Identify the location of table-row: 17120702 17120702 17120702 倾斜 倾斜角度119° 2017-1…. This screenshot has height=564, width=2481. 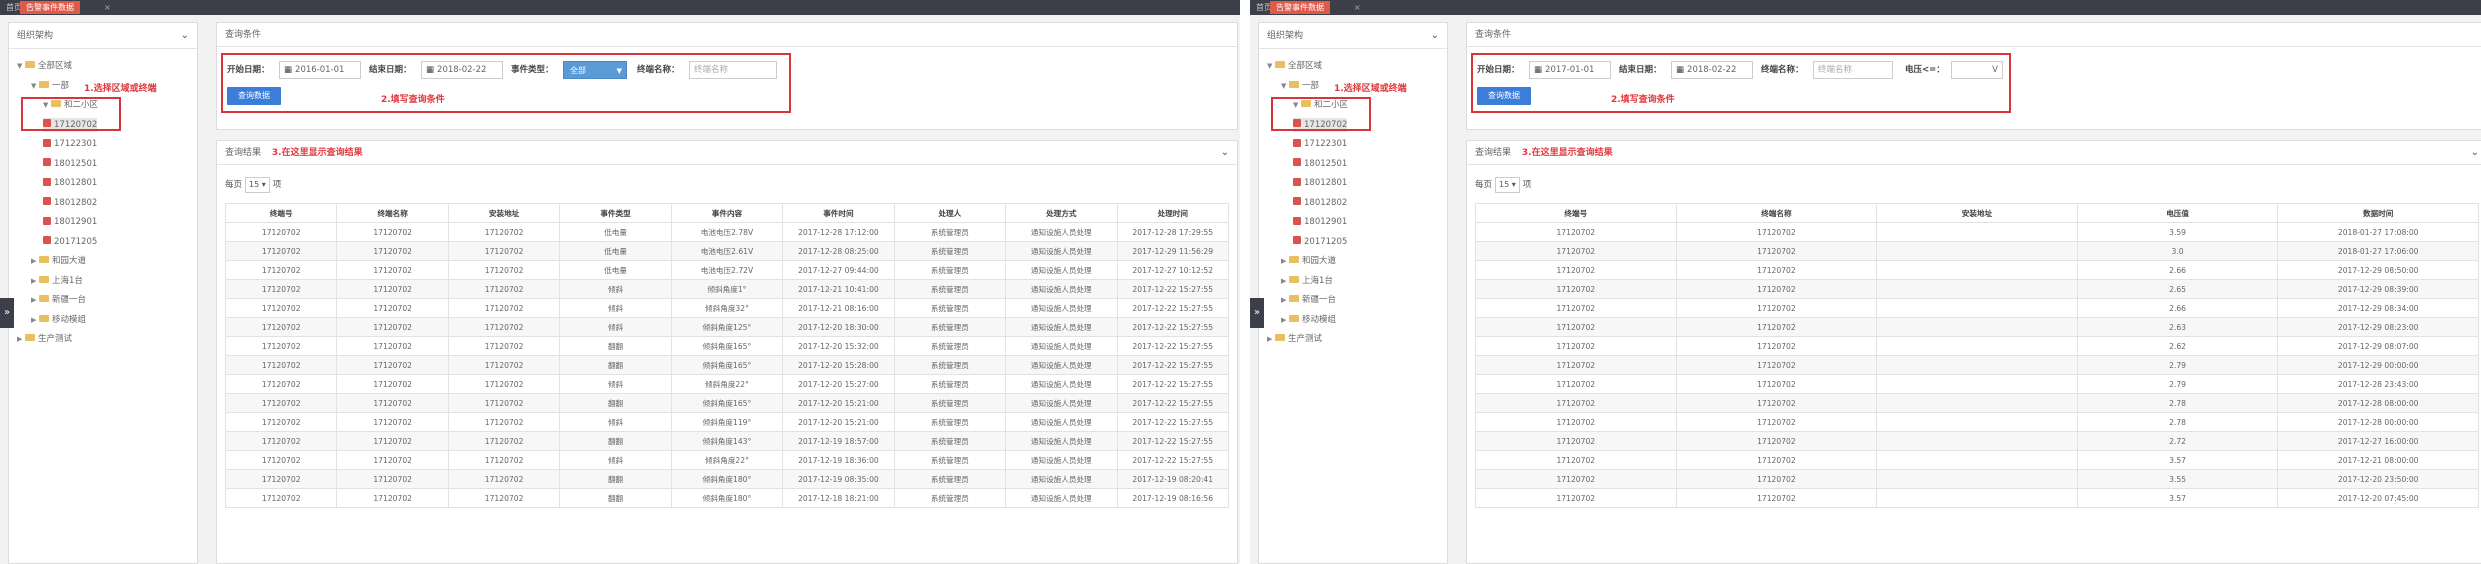
(726, 422).